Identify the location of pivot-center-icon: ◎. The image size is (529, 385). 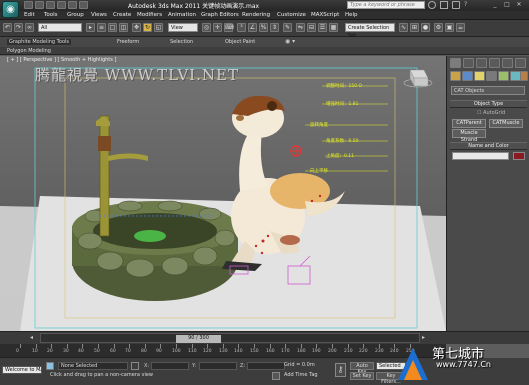
(206, 27).